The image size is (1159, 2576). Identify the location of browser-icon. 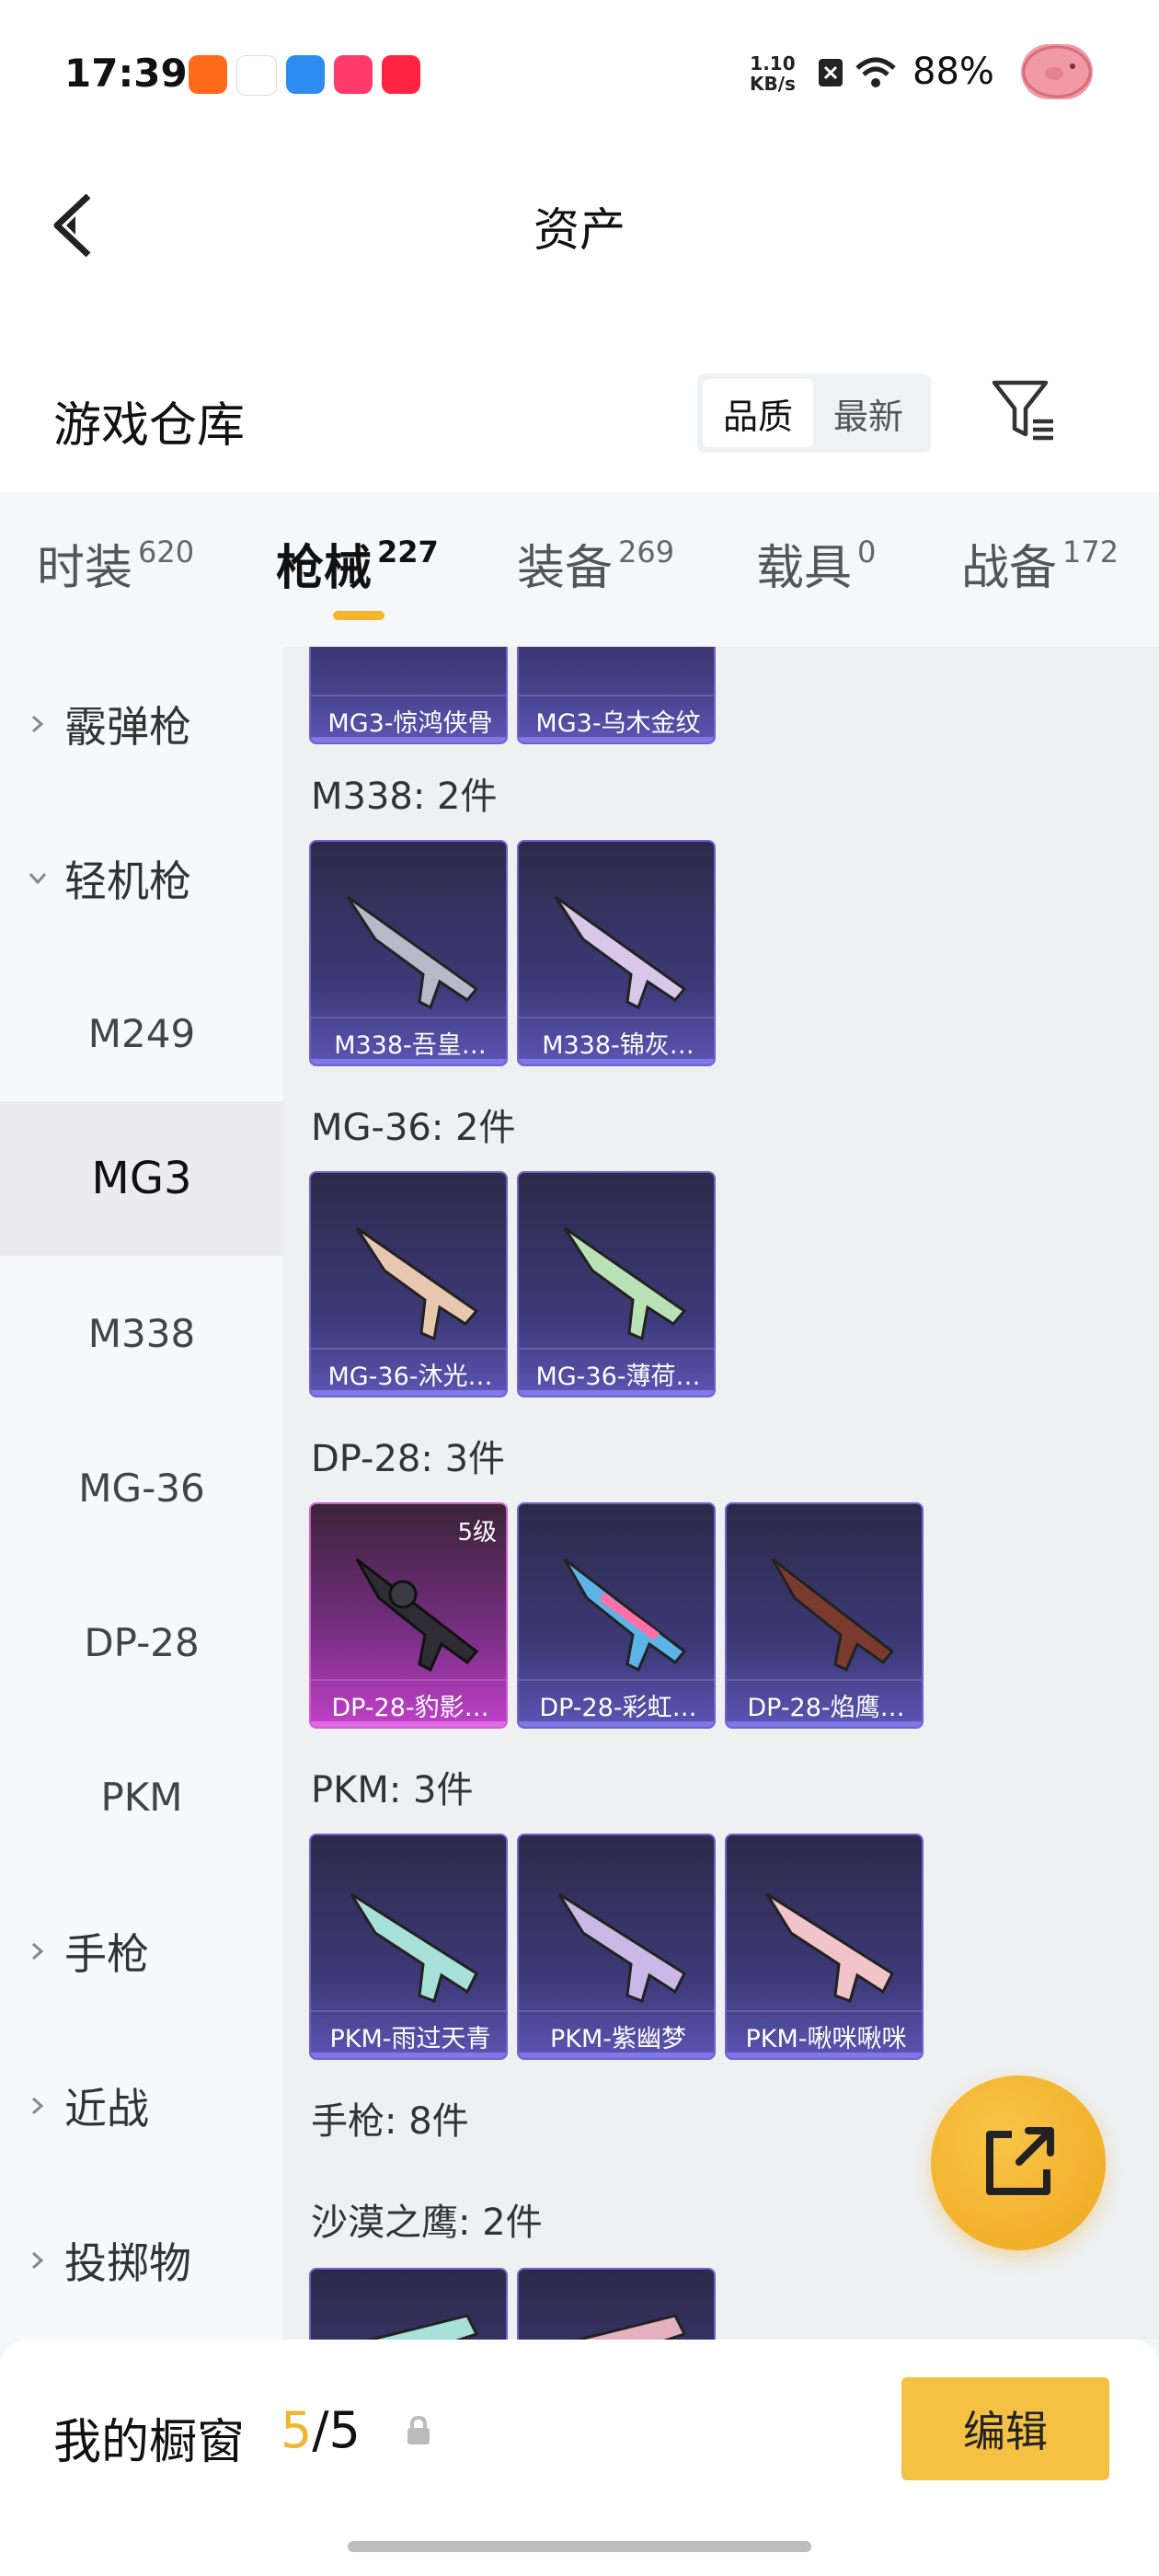
(305, 74).